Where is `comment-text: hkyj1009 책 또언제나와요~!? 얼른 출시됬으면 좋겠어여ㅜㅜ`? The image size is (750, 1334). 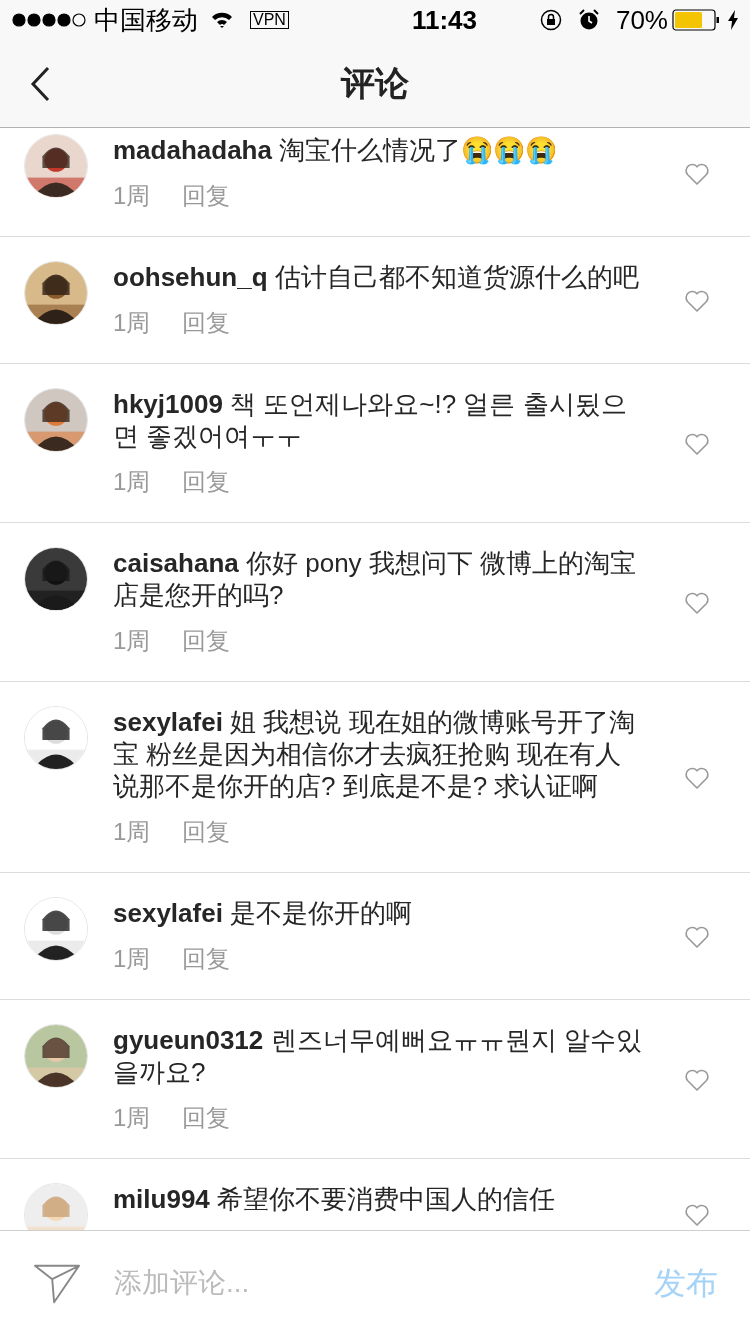 comment-text: hkyj1009 책 또언제나와요~!? 얼른 출시됬으면 좋겠어여ㅜㅜ is located at coordinates (370, 420).